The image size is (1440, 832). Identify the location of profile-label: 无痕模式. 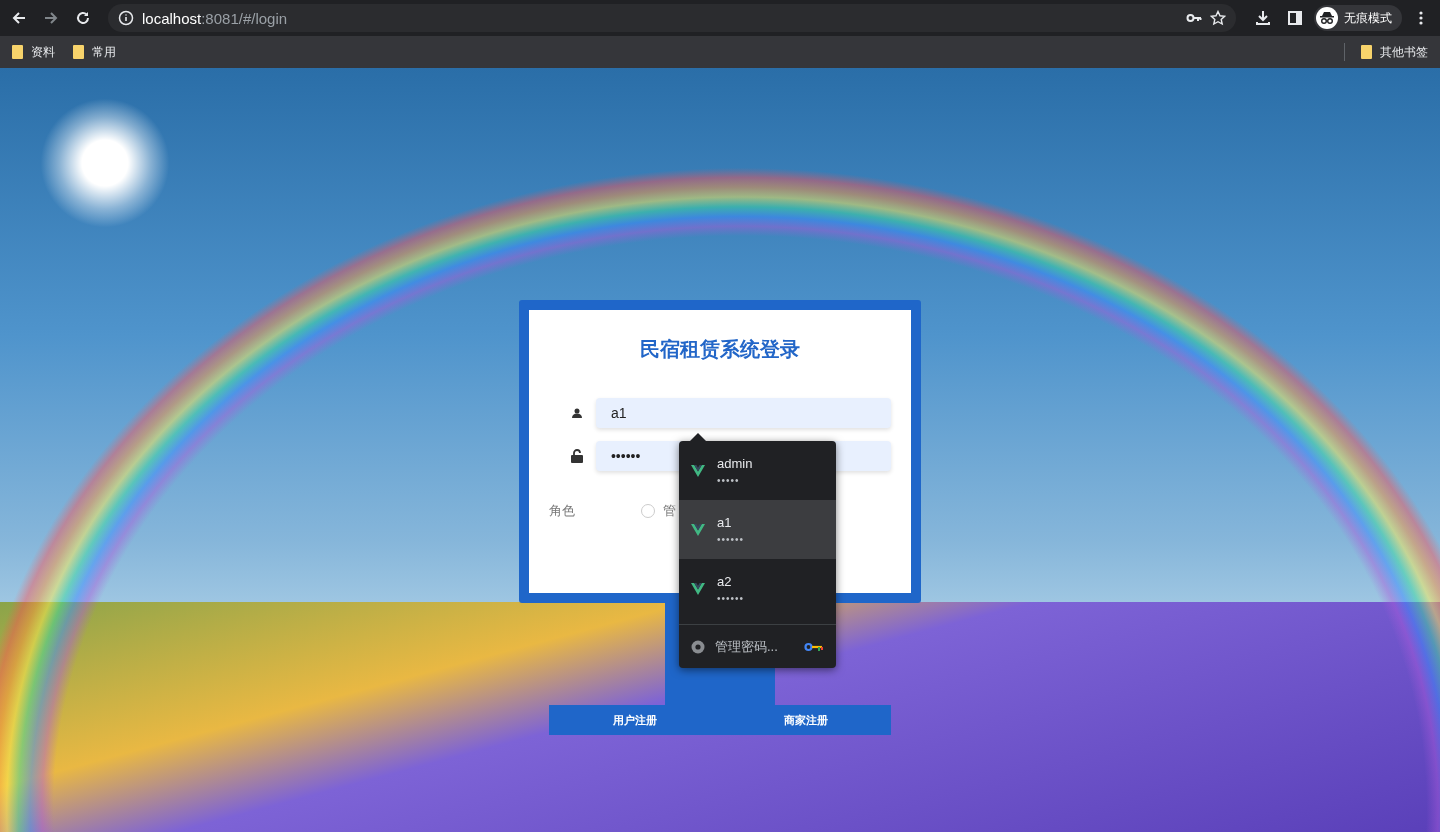
(1368, 18).